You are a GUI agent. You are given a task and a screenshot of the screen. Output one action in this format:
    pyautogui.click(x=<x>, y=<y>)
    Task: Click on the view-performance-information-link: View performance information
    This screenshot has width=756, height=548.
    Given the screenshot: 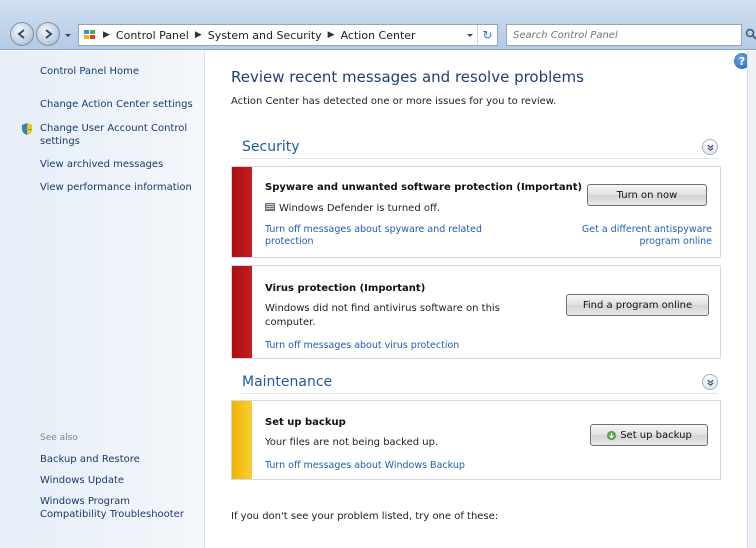 What is the action you would take?
    pyautogui.click(x=116, y=187)
    